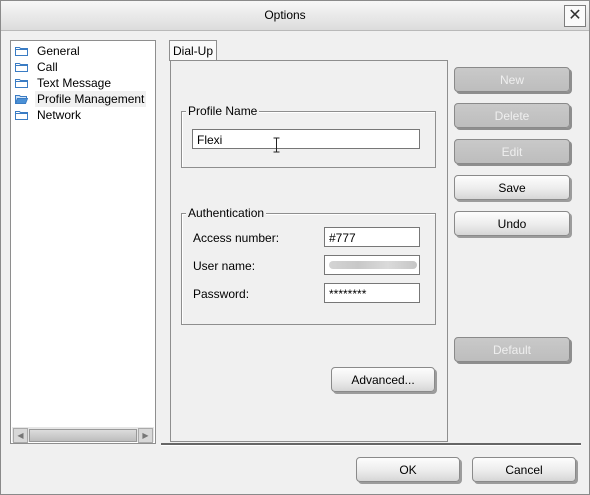 The image size is (590, 495). Describe the element at coordinates (512, 151) in the screenshot. I see `edit-button: Edit` at that location.